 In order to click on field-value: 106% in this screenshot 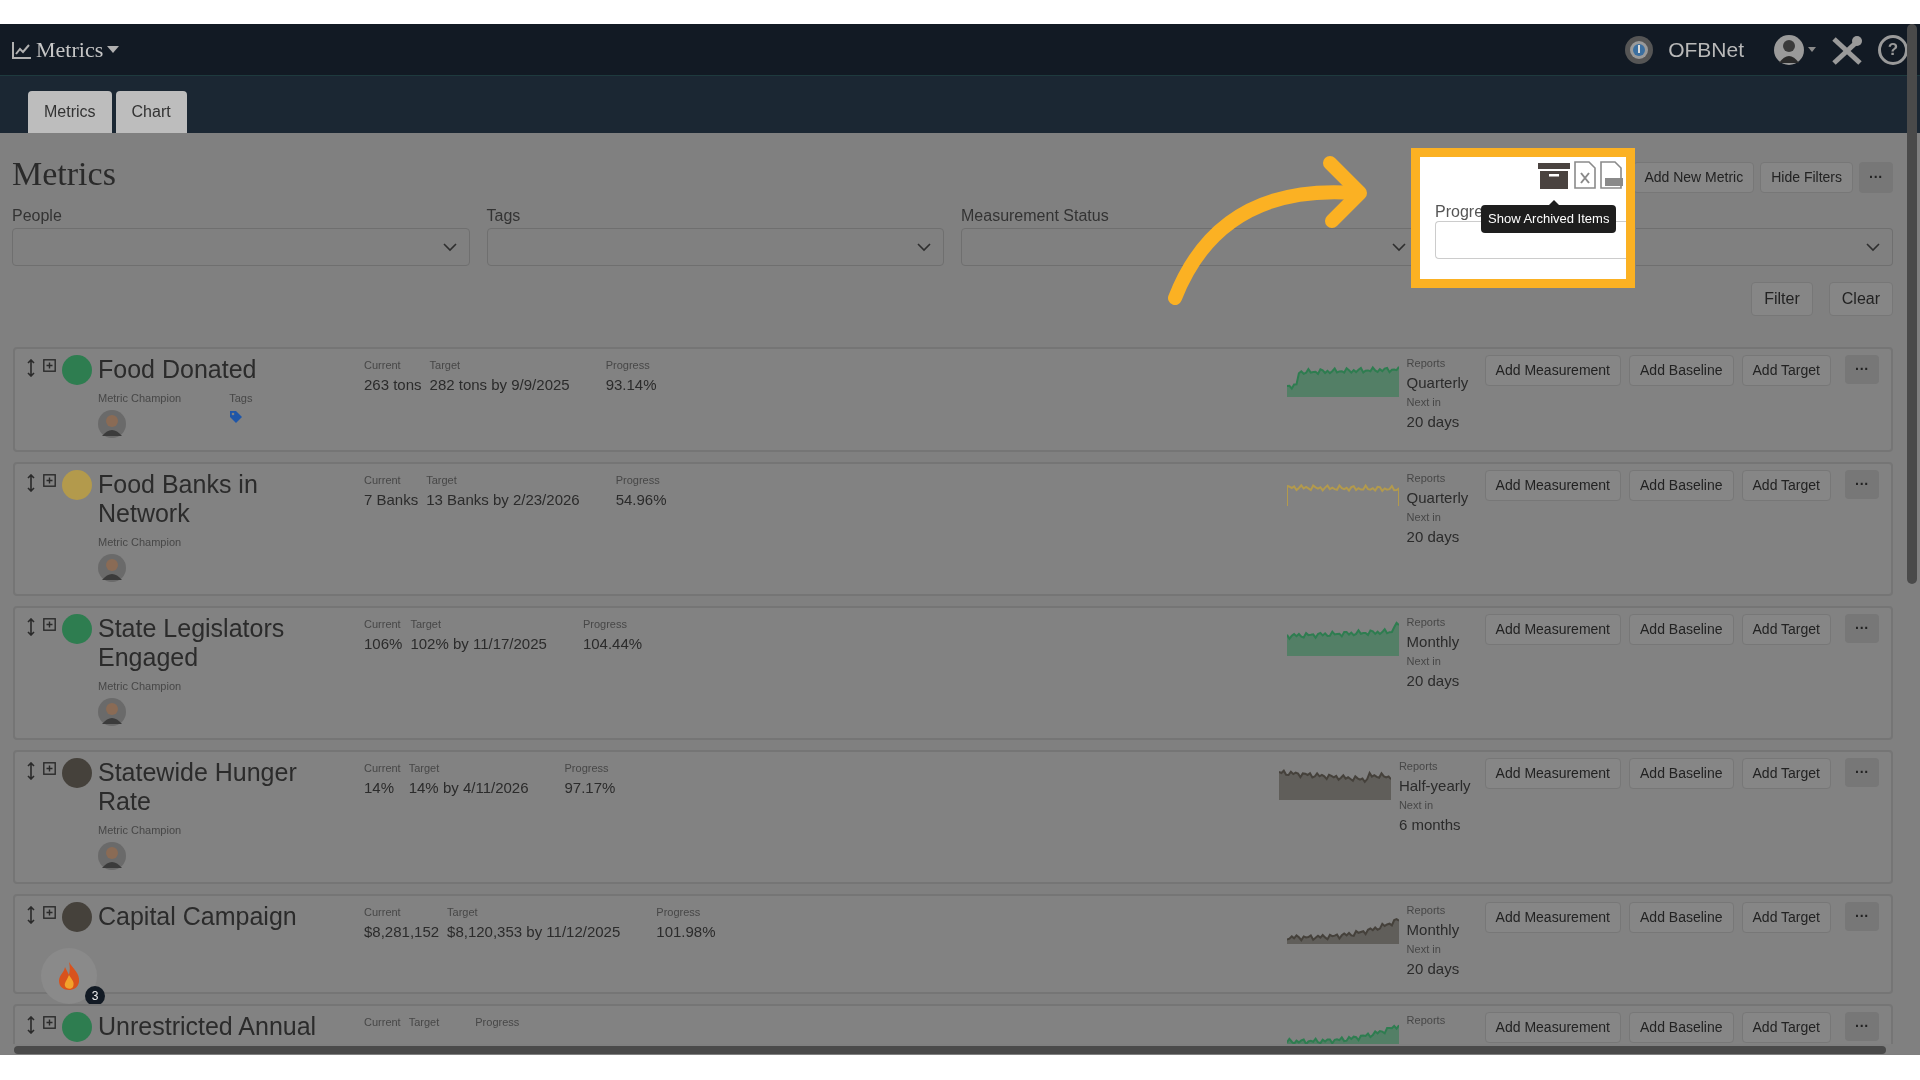, I will do `click(383, 643)`.